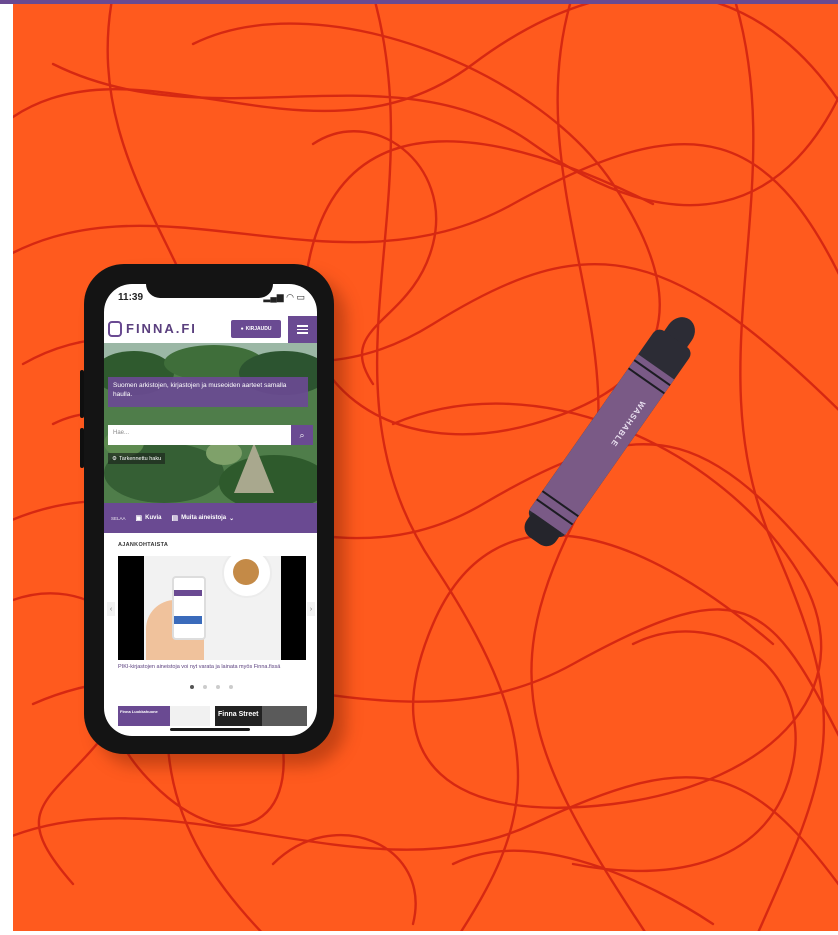  I want to click on browse-other-link: ▤ Muita aineistoja ⌄, so click(202, 518).